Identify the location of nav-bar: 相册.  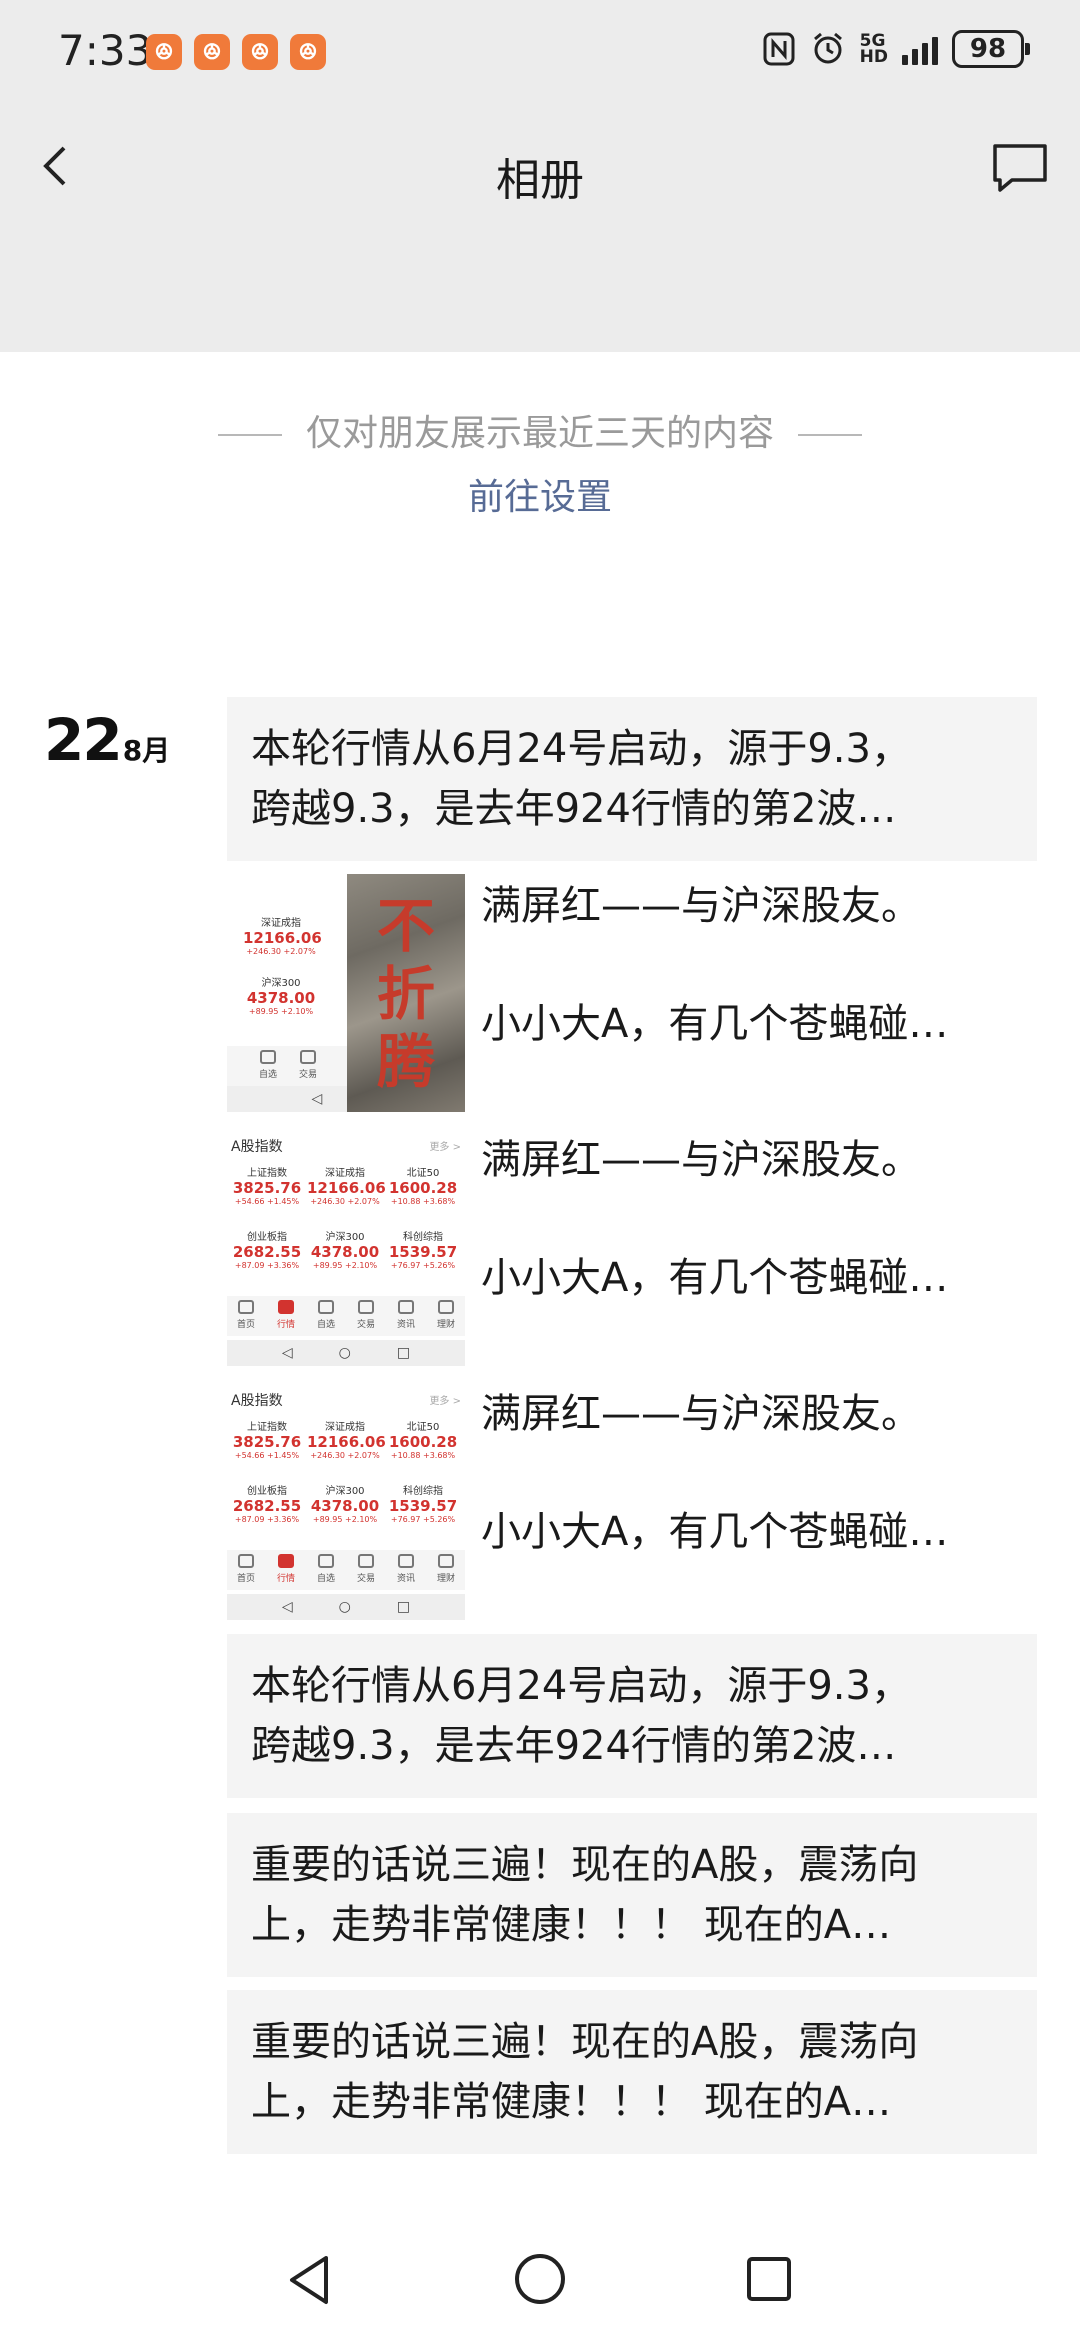
(540, 170).